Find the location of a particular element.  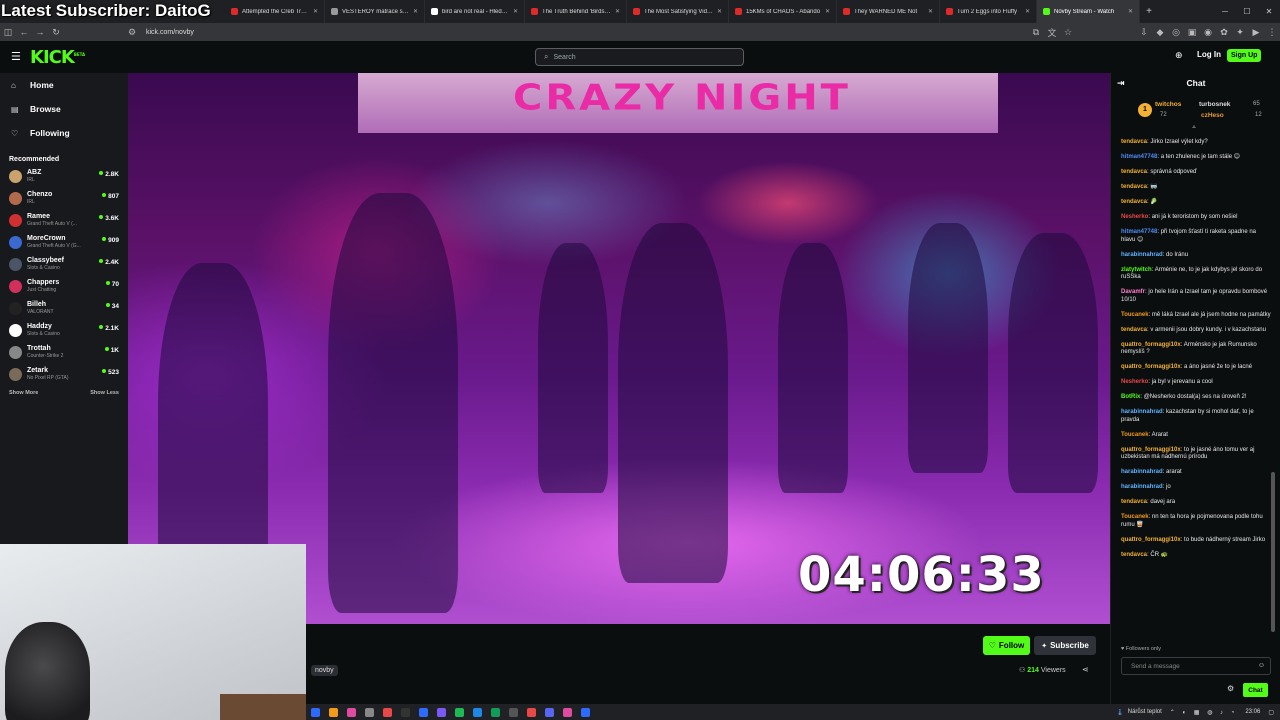

notification-icon: ▢ is located at coordinates (1271, 712).